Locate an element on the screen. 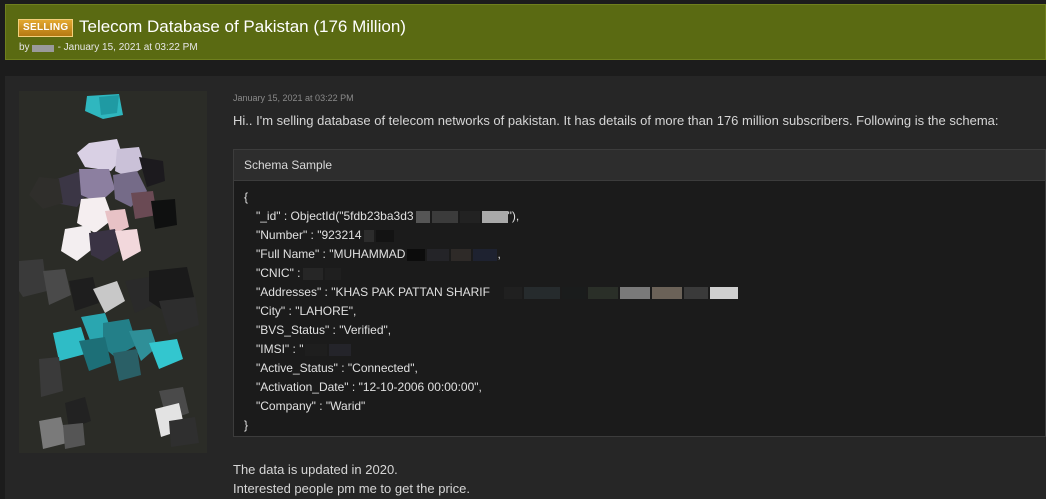 The height and width of the screenshot is (499, 1046). code-text: "City" : "LAHORE", is located at coordinates (306, 311).